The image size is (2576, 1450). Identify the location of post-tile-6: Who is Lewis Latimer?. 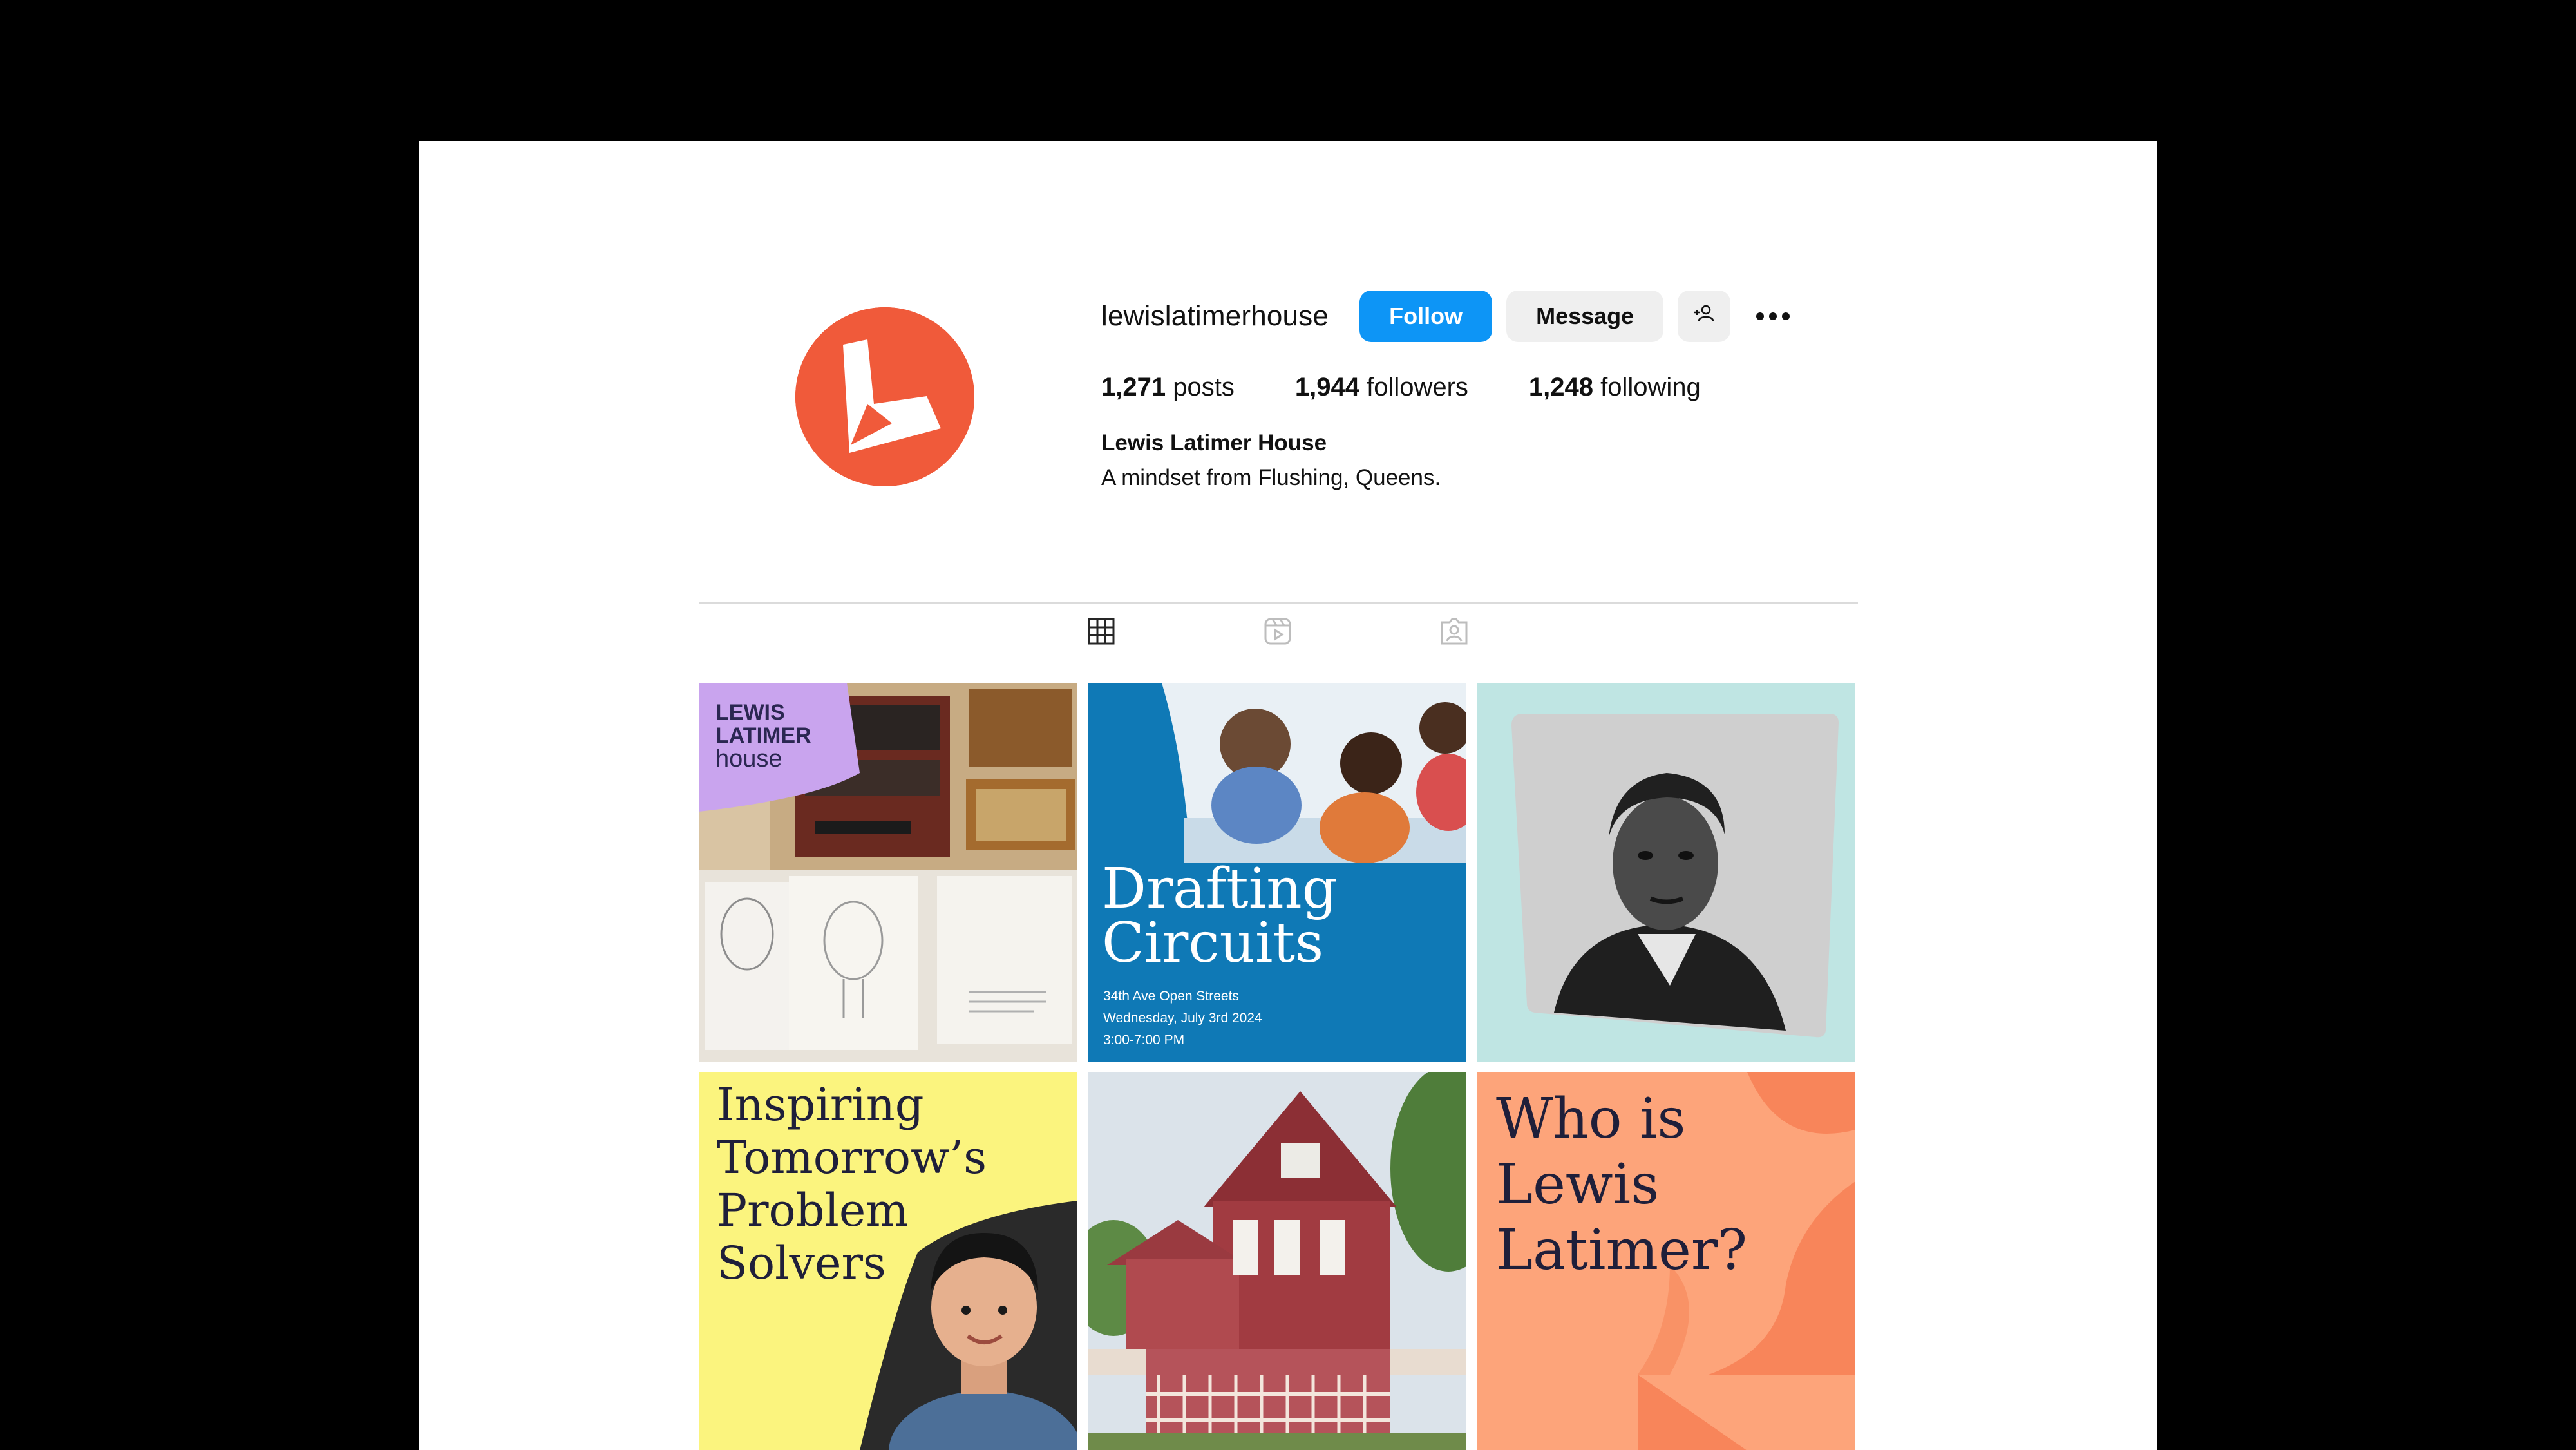
(1666, 1261).